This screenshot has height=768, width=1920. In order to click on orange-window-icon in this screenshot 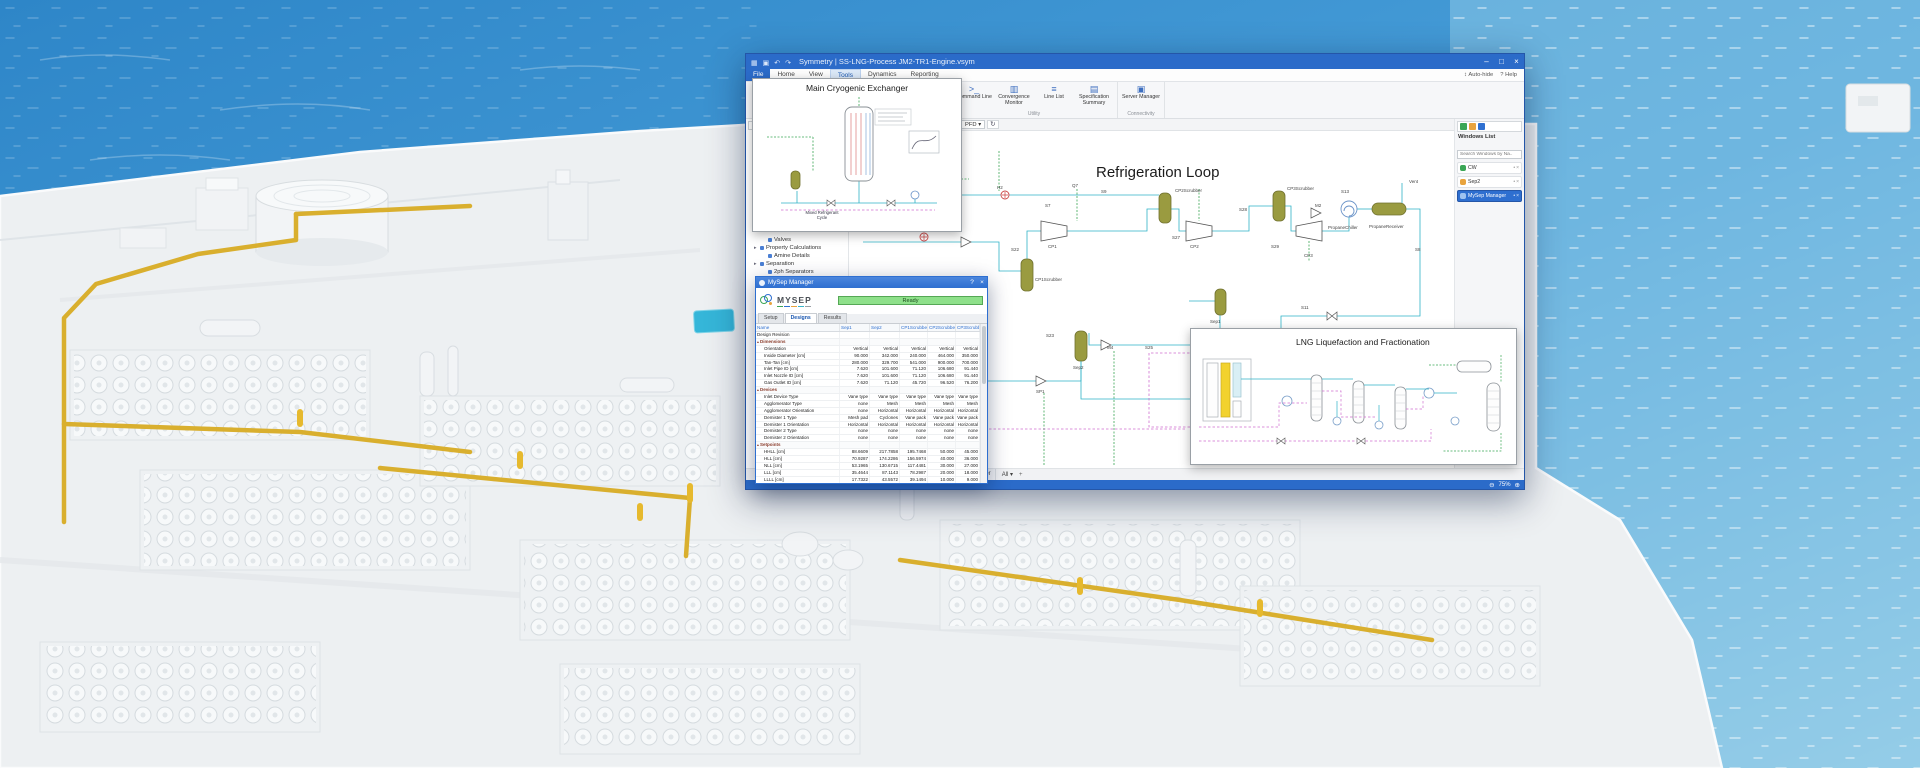, I will do `click(1472, 126)`.